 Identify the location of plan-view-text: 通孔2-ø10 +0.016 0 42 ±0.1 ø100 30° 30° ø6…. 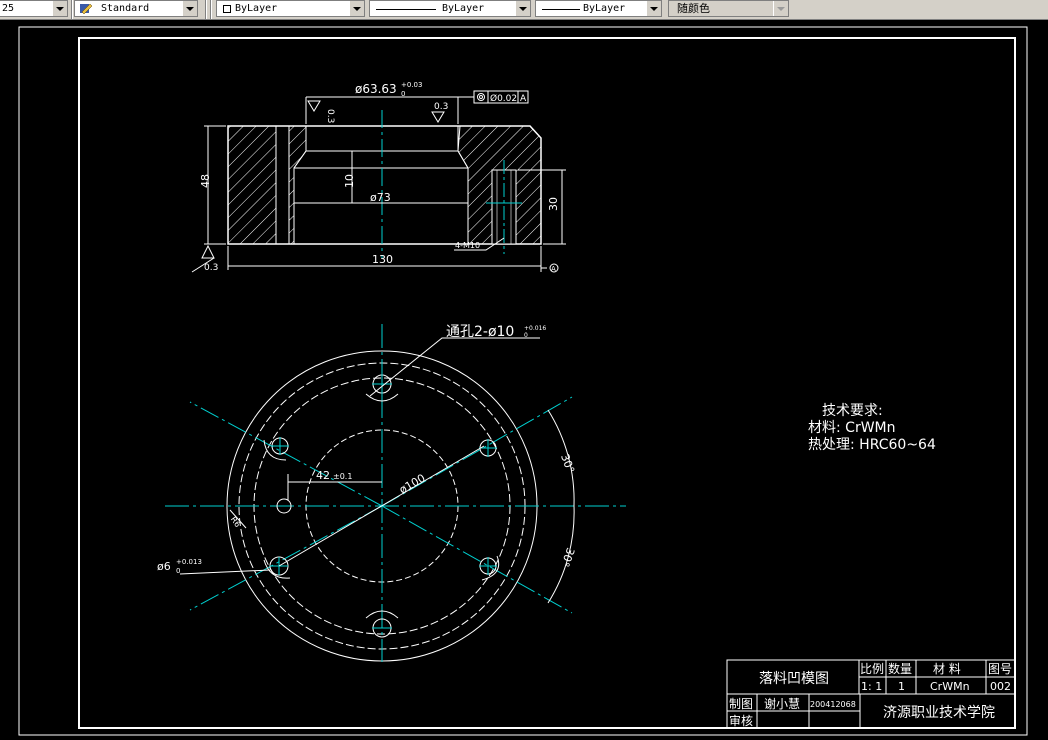
(367, 449).